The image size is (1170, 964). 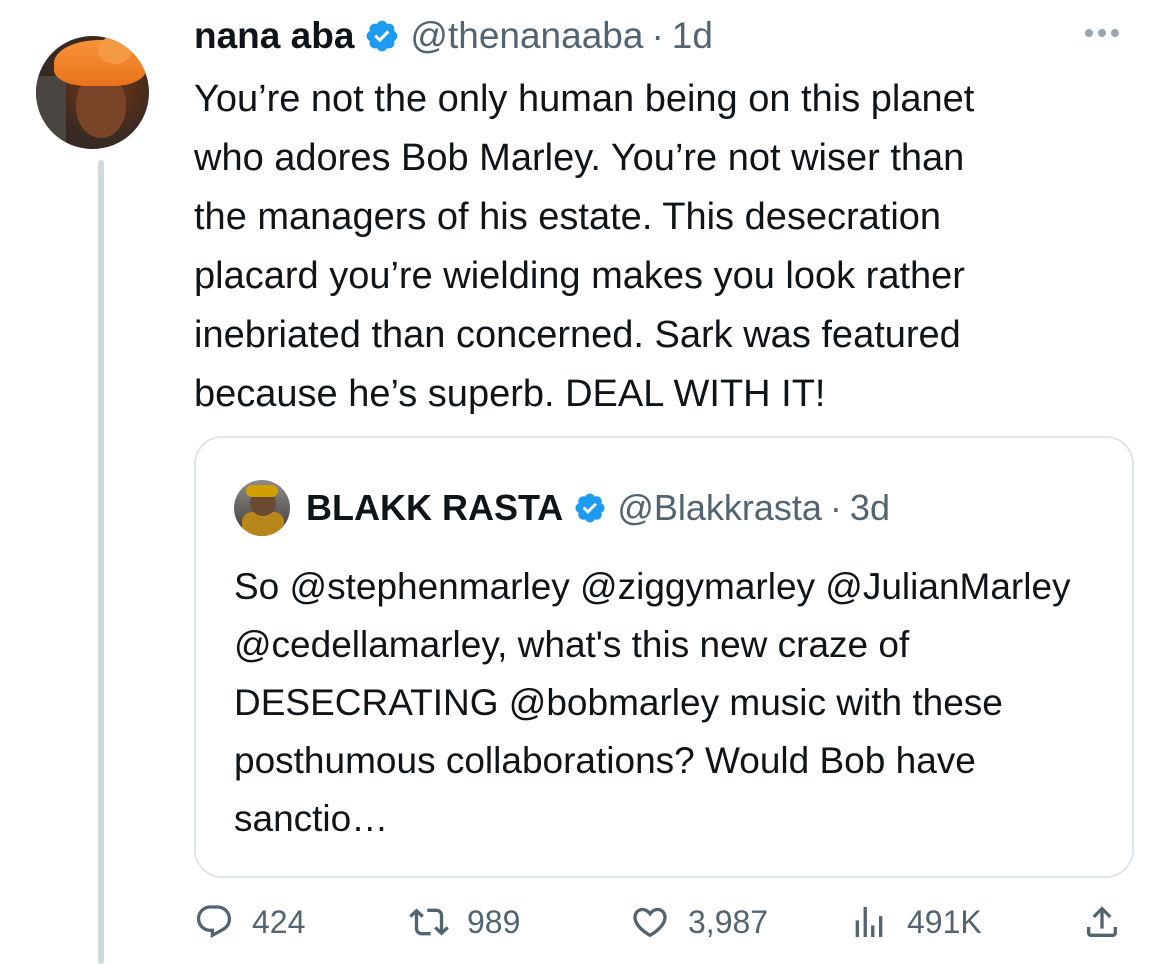 What do you see at coordinates (262, 508) in the screenshot?
I see `quoted-author-avatar` at bounding box center [262, 508].